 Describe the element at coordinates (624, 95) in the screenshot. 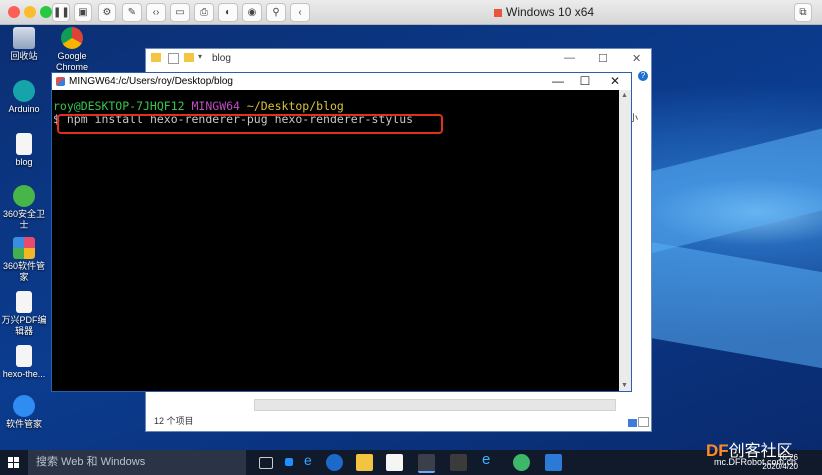

I see `scroll-up-icon: ▲` at that location.